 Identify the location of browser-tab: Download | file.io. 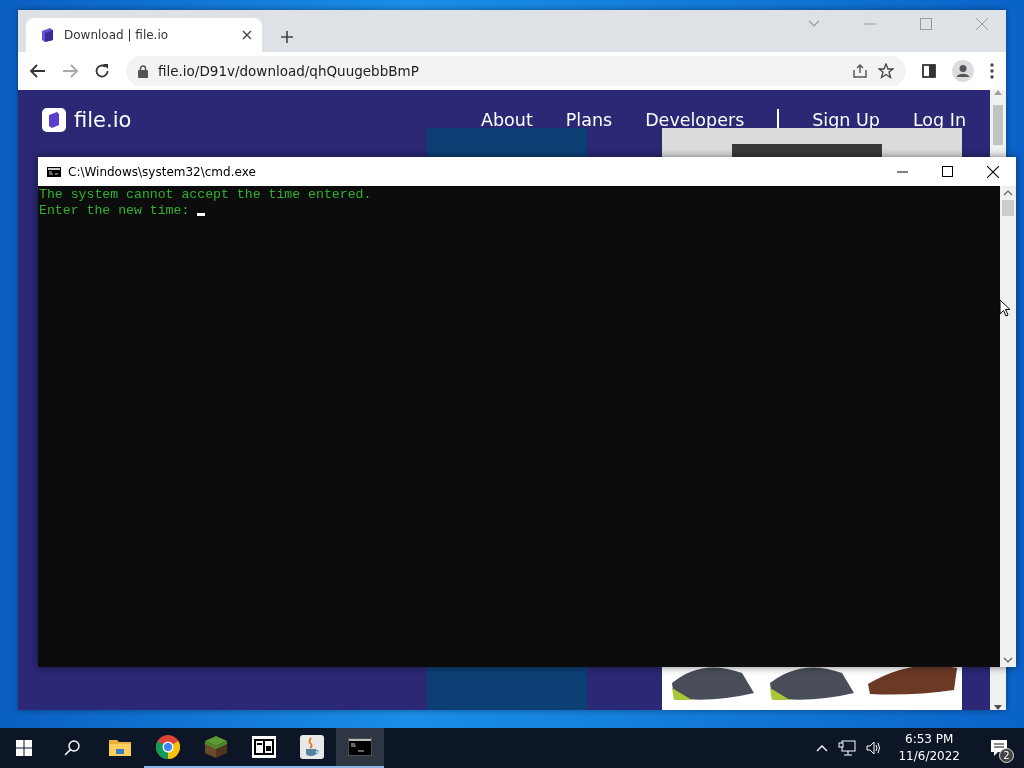
(144, 35).